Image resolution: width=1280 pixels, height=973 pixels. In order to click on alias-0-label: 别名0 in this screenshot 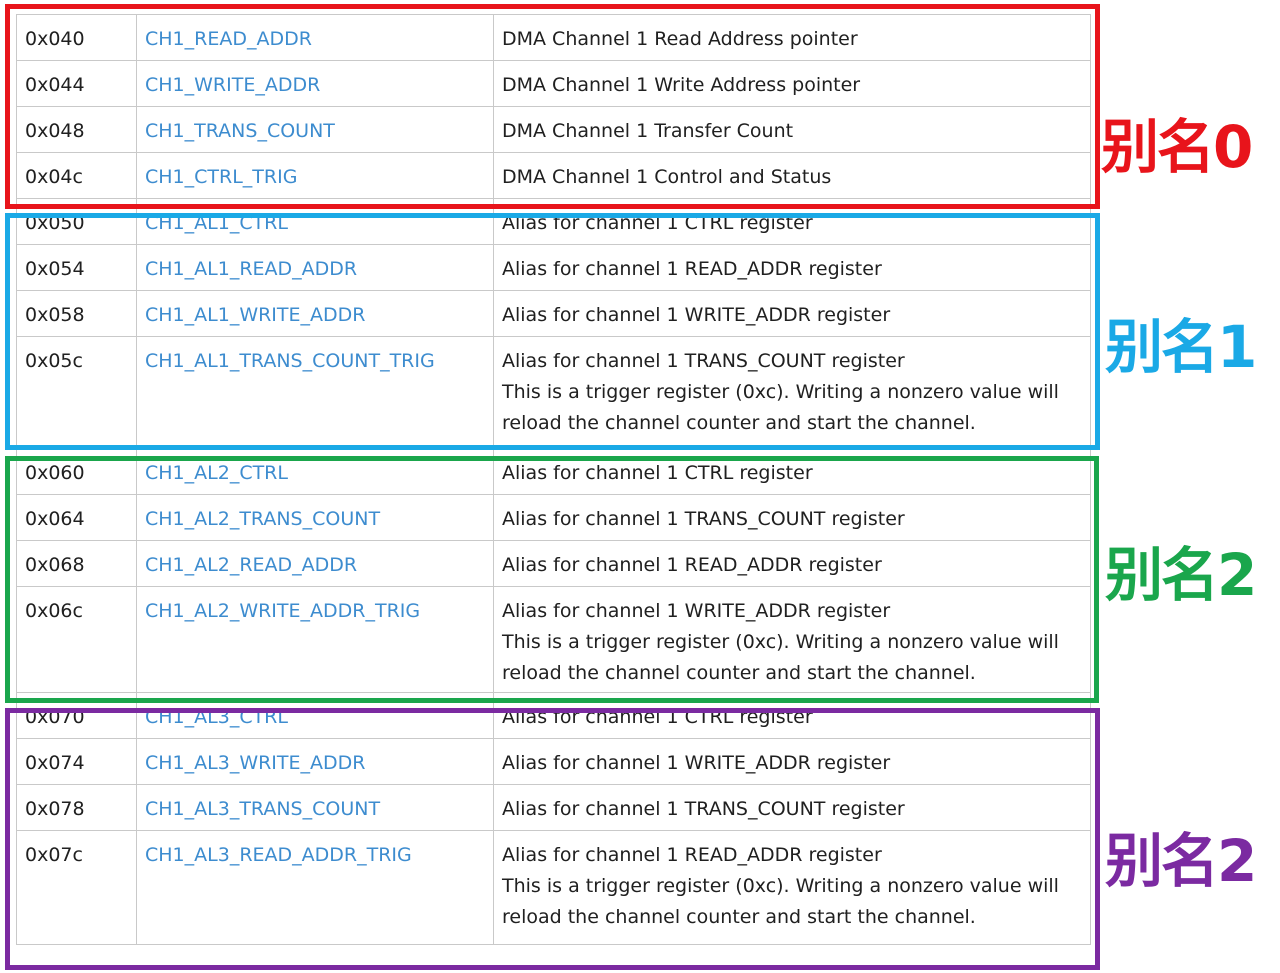, I will do `click(1177, 147)`.